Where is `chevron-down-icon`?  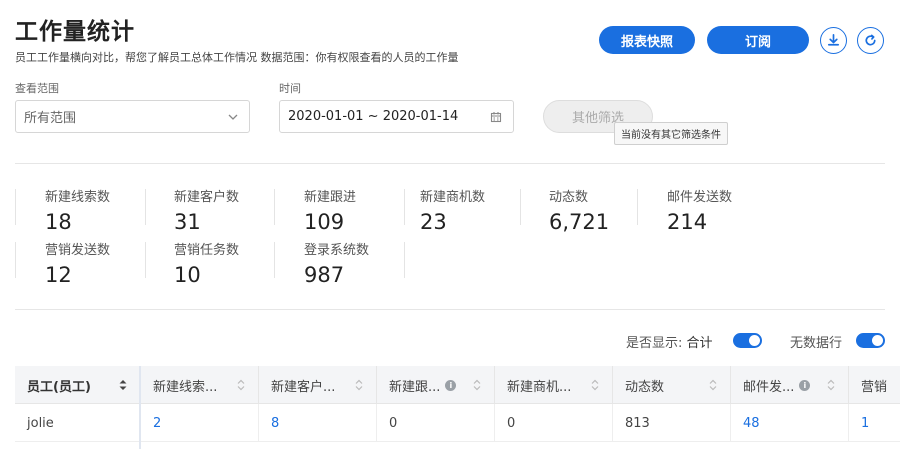
chevron-down-icon is located at coordinates (233, 117).